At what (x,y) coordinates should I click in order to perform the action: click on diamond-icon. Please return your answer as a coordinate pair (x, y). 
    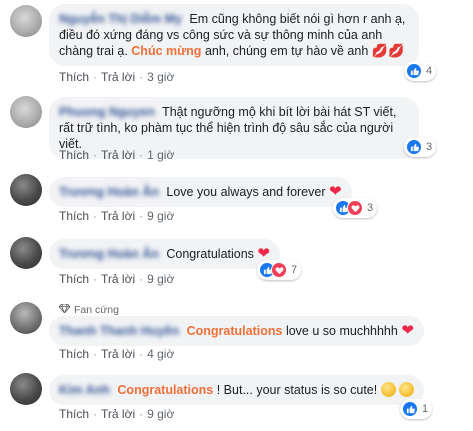
    Looking at the image, I should click on (64, 309).